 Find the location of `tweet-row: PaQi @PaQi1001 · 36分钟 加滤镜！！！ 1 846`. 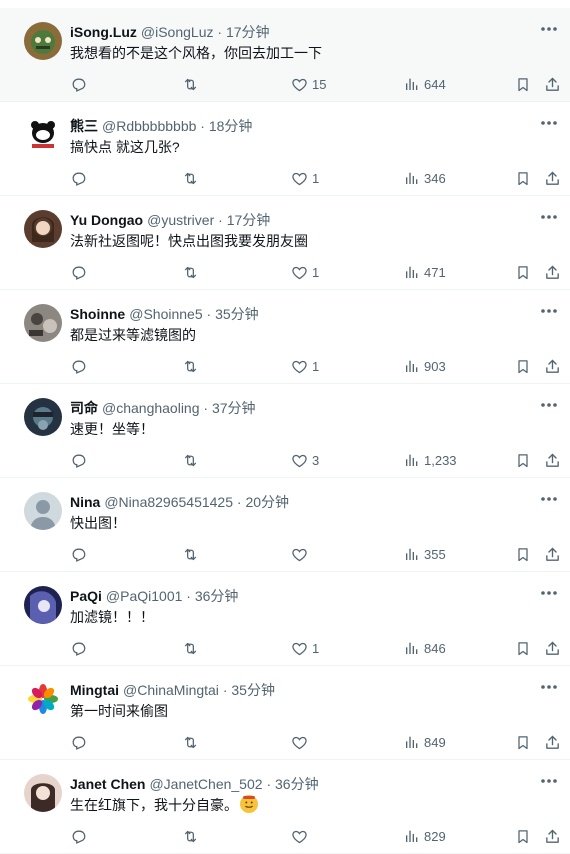

tweet-row: PaQi @PaQi1001 · 36分钟 加滤镜！！！ 1 846 is located at coordinates (285, 619).